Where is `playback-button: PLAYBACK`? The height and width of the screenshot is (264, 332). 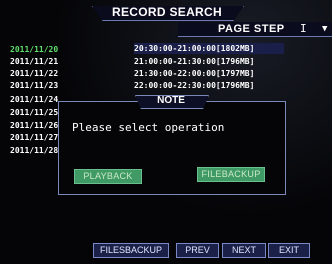
playback-button: PLAYBACK is located at coordinates (108, 176).